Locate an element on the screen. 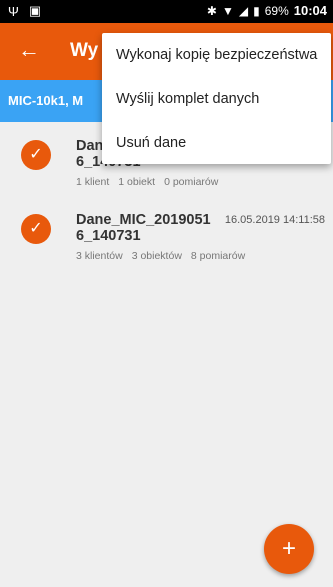 The image size is (333, 587). plus-icon: + is located at coordinates (288, 548).